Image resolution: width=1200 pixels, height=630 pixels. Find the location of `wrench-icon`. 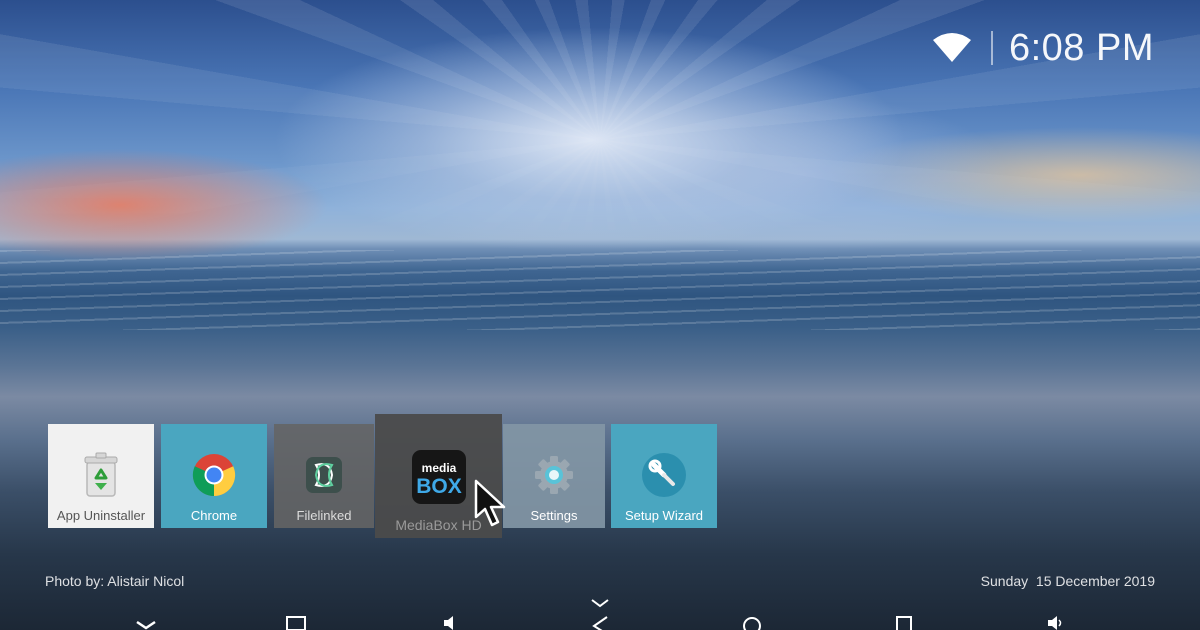

wrench-icon is located at coordinates (664, 475).